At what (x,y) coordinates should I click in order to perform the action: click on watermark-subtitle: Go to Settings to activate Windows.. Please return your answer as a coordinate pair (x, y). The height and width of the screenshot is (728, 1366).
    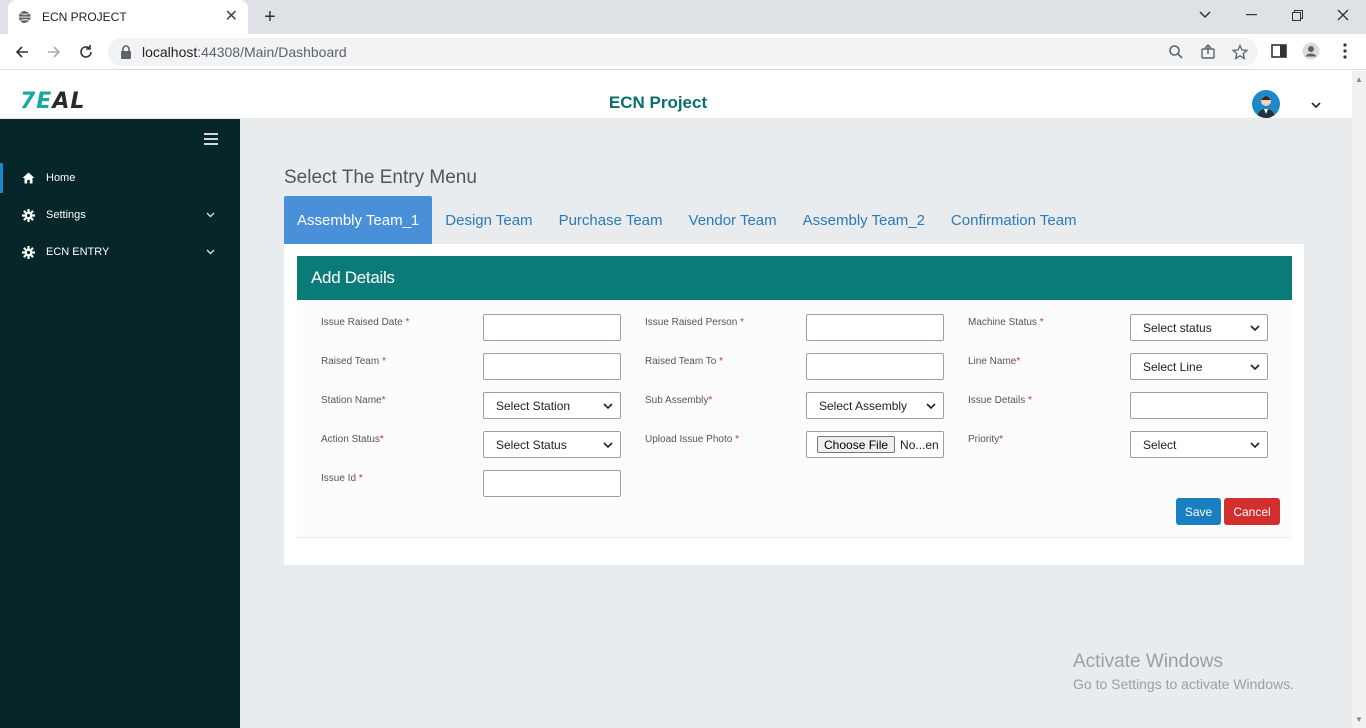
    Looking at the image, I should click on (1183, 684).